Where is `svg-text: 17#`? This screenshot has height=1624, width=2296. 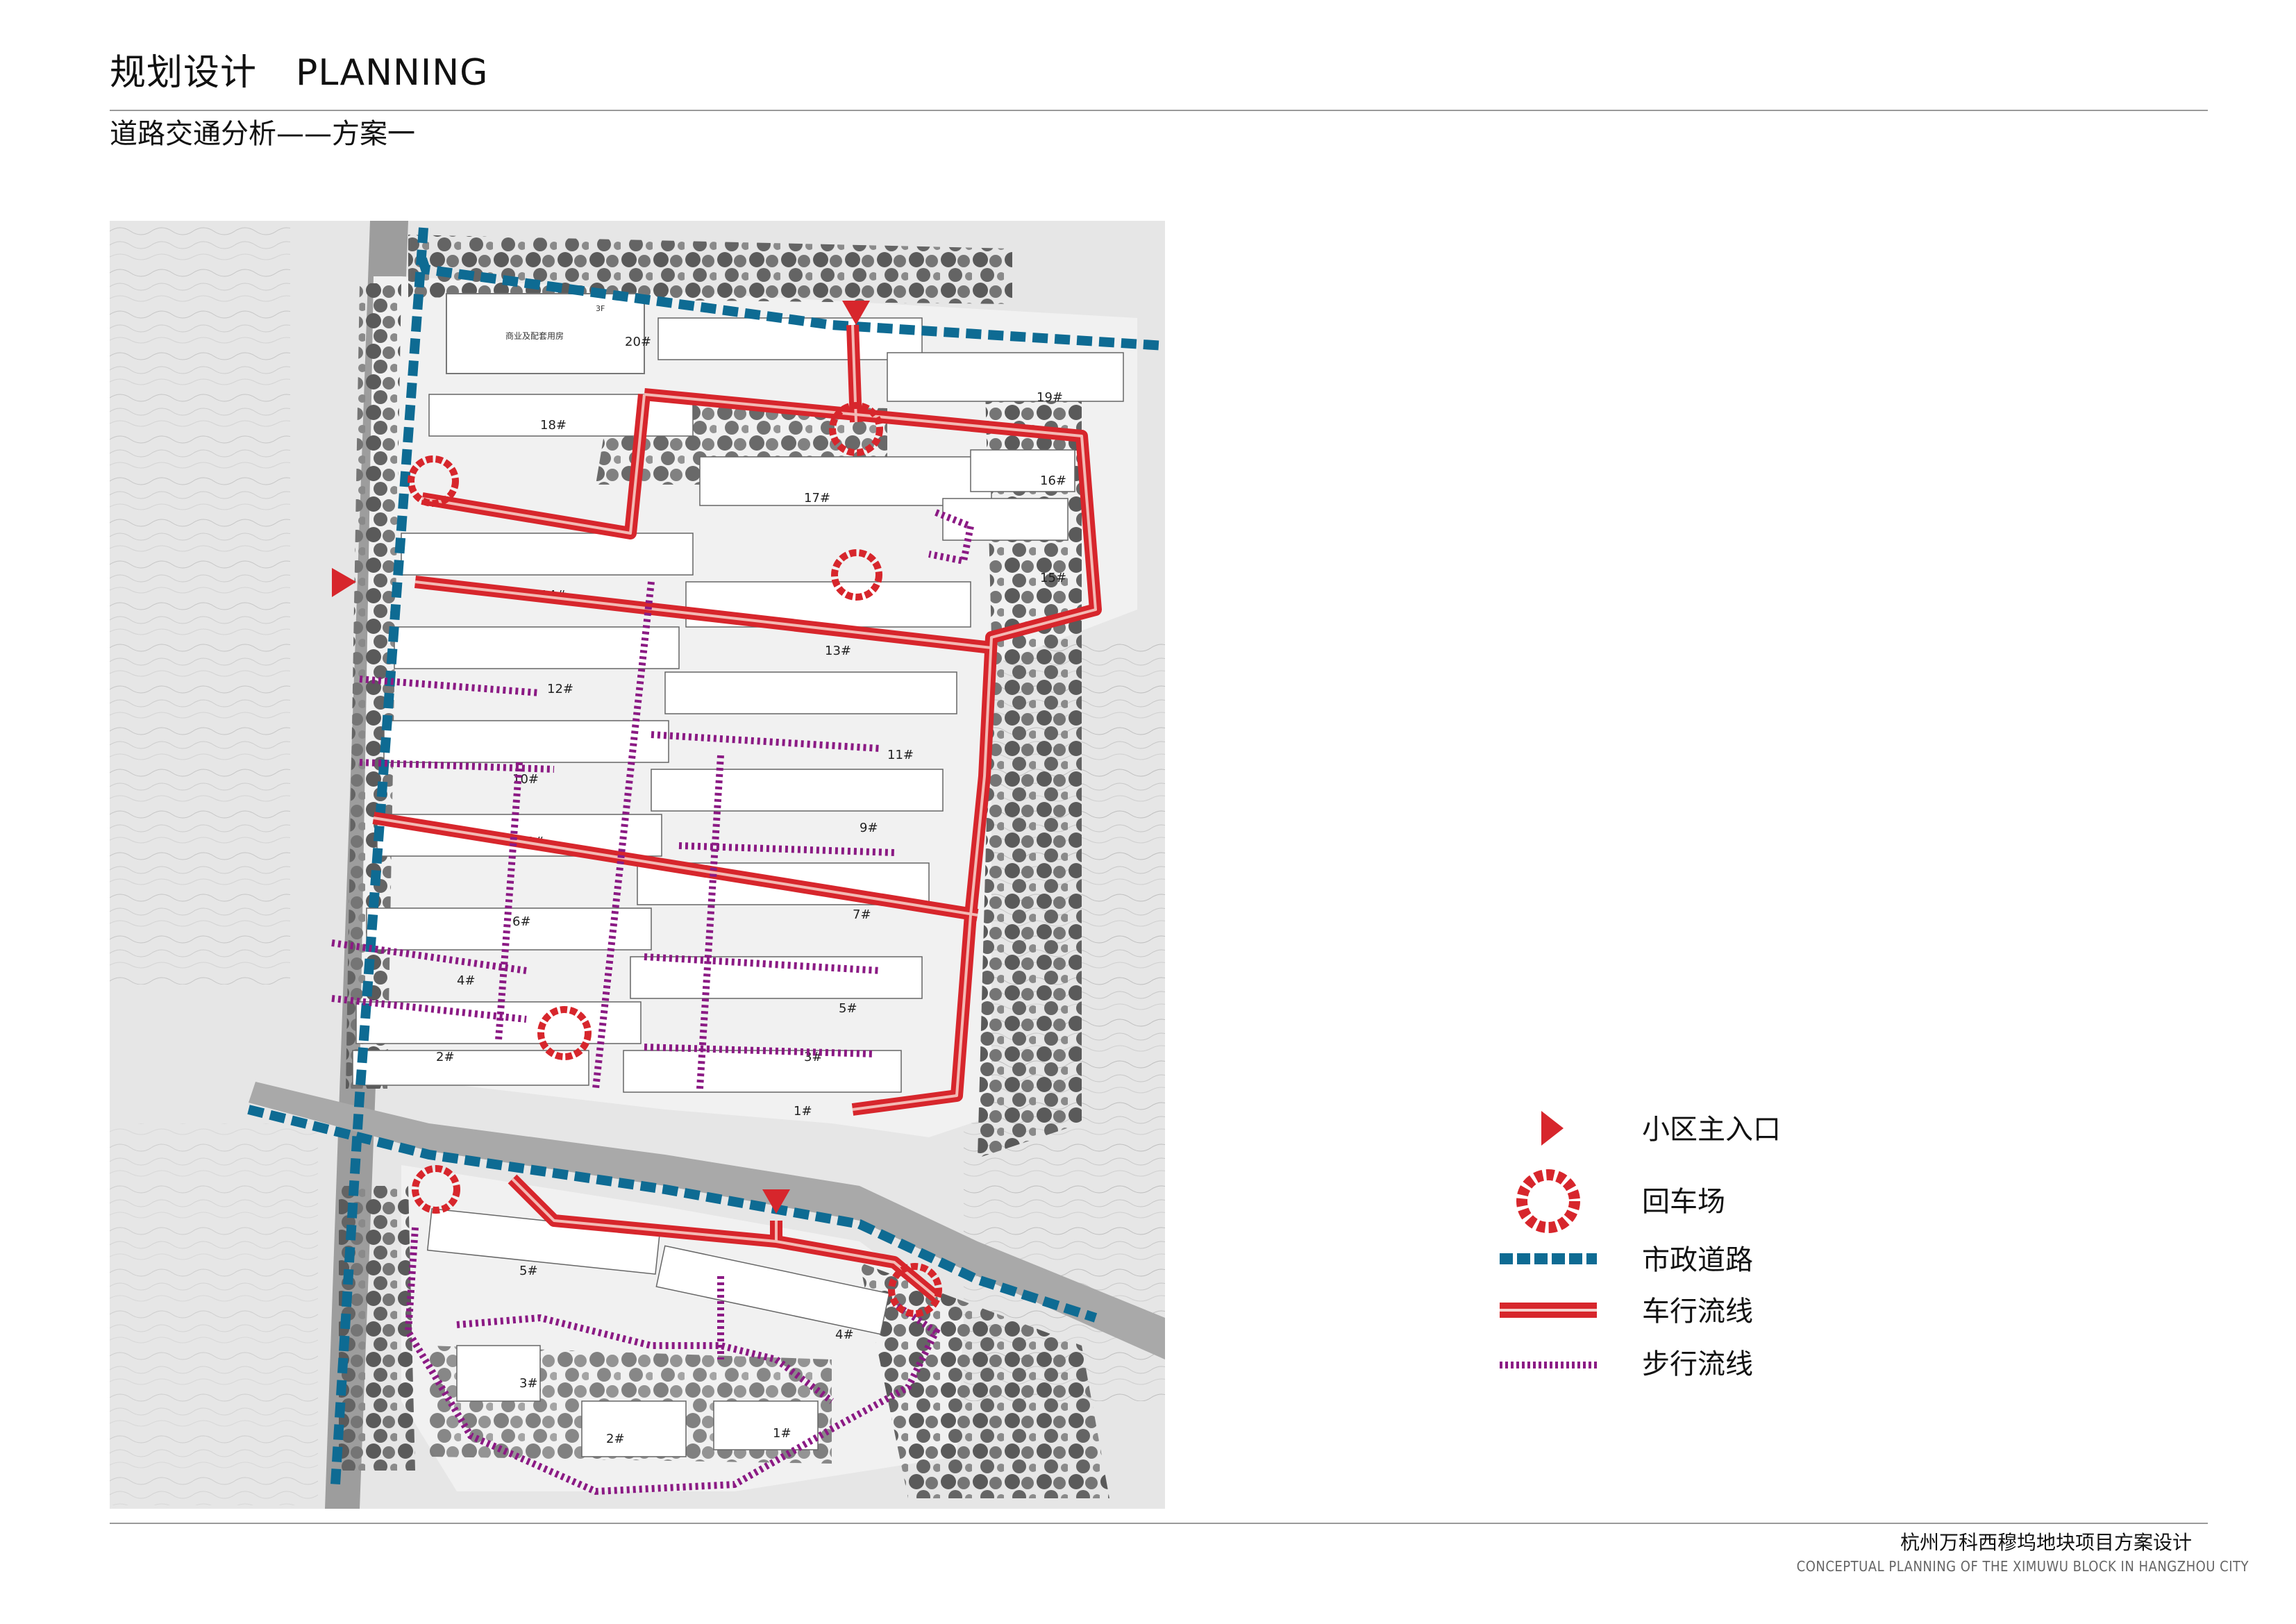 svg-text: 17# is located at coordinates (817, 498).